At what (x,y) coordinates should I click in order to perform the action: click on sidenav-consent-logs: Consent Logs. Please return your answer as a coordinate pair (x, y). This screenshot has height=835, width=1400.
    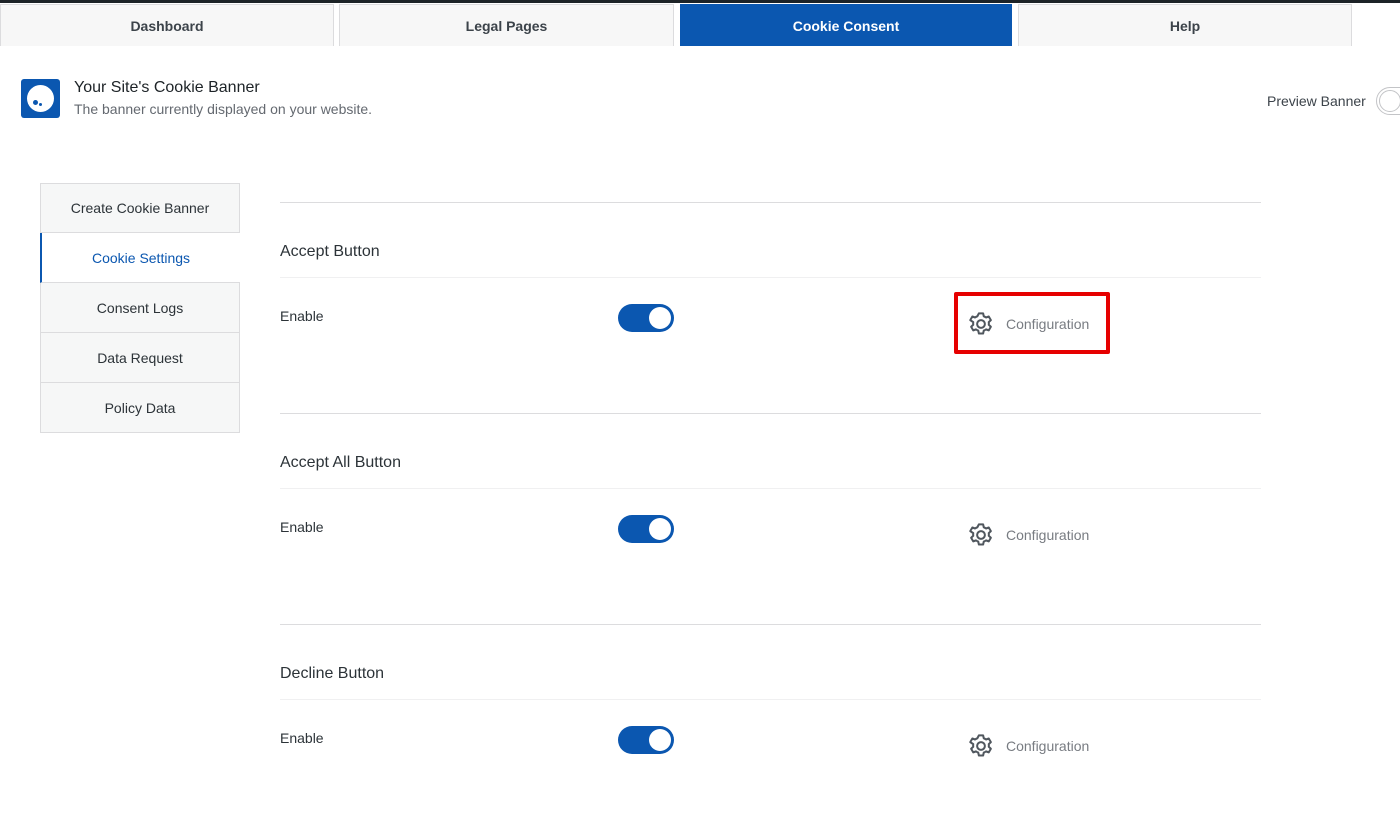
    Looking at the image, I should click on (140, 308).